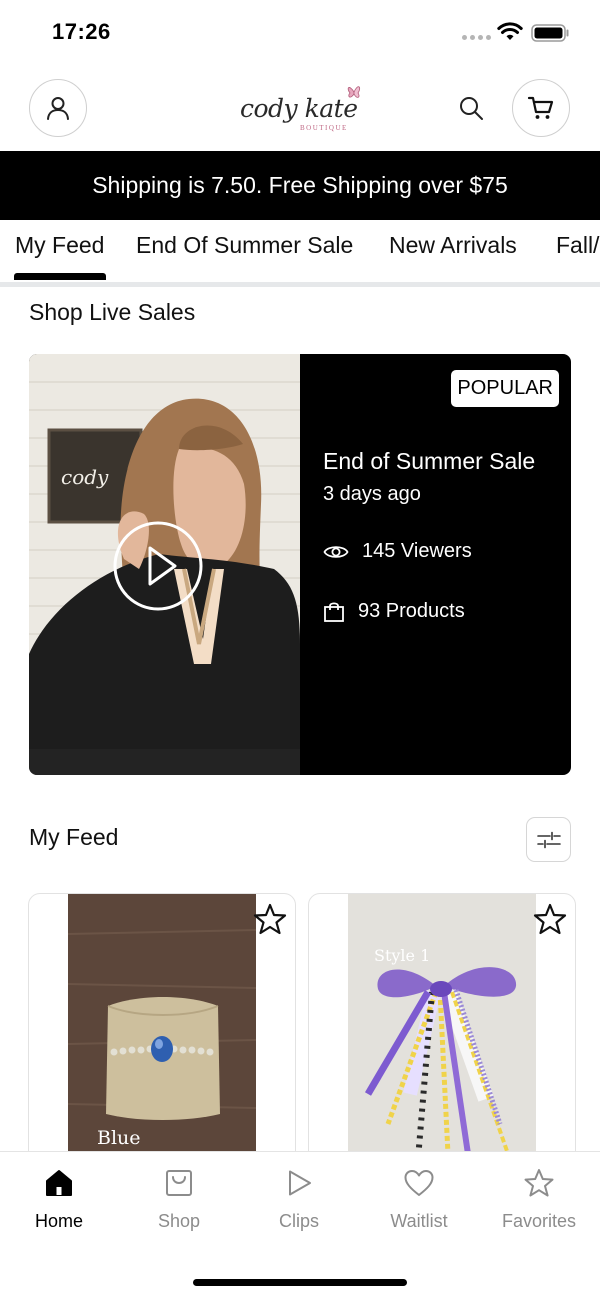 This screenshot has width=600, height=1299. I want to click on wall-sign-text: cody, so click(85, 477).